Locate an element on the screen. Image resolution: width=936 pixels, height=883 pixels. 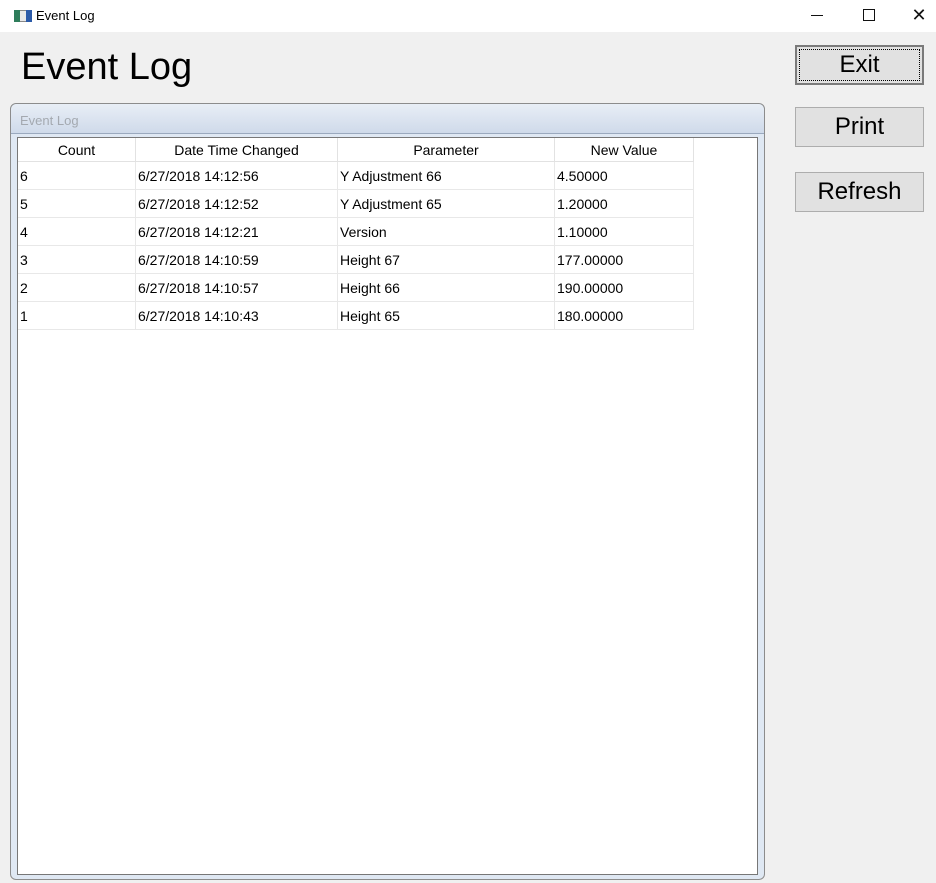
cell-parameter: Height 67 is located at coordinates (446, 259).